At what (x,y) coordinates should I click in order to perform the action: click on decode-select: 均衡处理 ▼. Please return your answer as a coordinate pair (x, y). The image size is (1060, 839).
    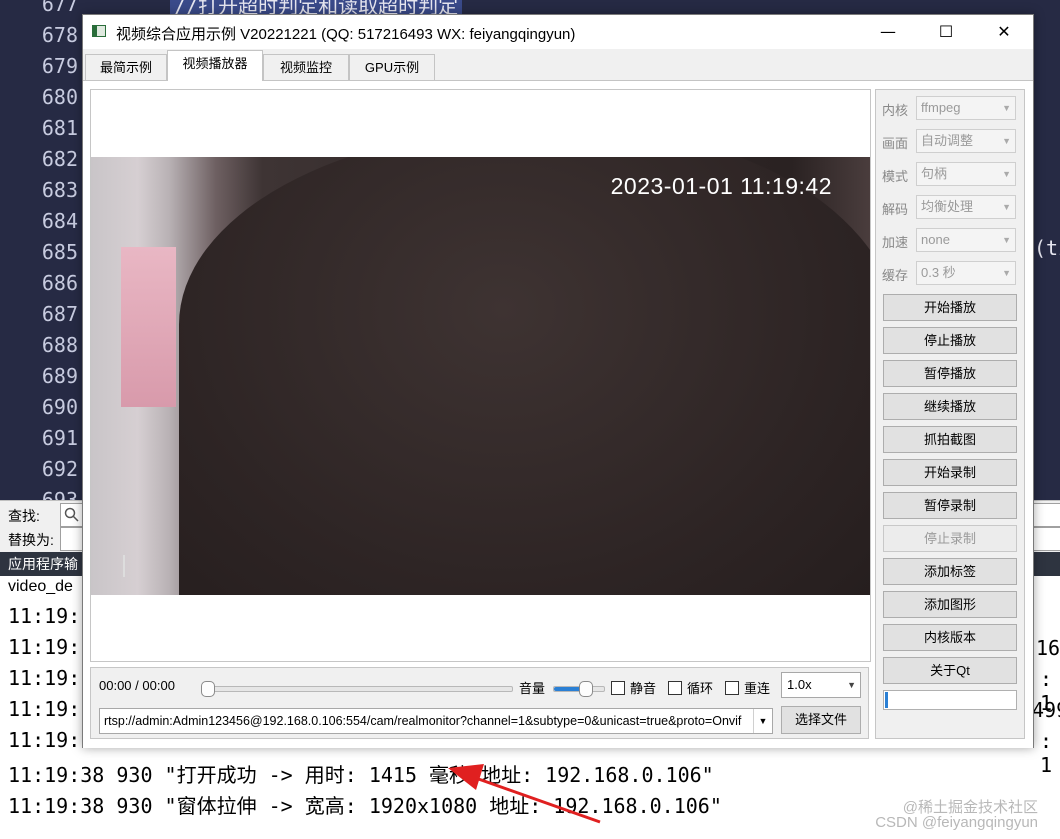
    Looking at the image, I should click on (966, 207).